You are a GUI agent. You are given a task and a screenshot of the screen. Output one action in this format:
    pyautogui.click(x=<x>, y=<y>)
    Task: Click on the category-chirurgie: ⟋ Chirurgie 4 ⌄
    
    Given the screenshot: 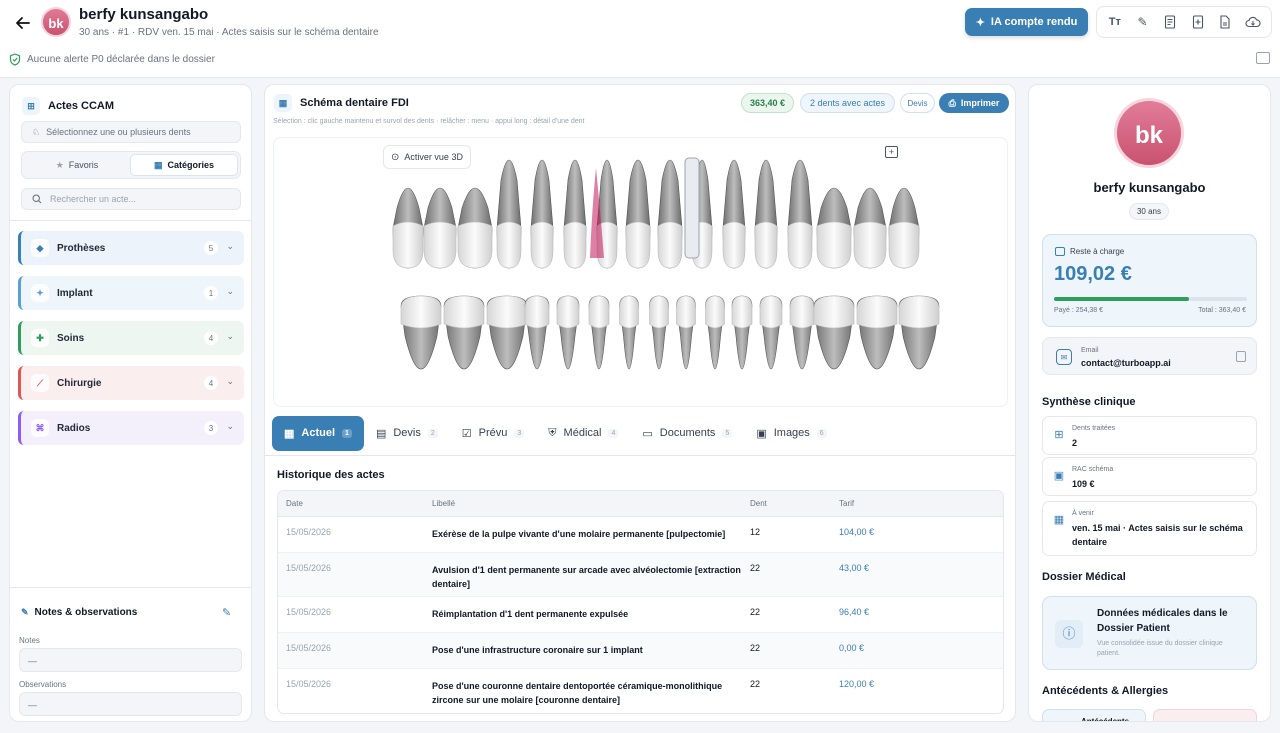 What is the action you would take?
    pyautogui.click(x=131, y=383)
    